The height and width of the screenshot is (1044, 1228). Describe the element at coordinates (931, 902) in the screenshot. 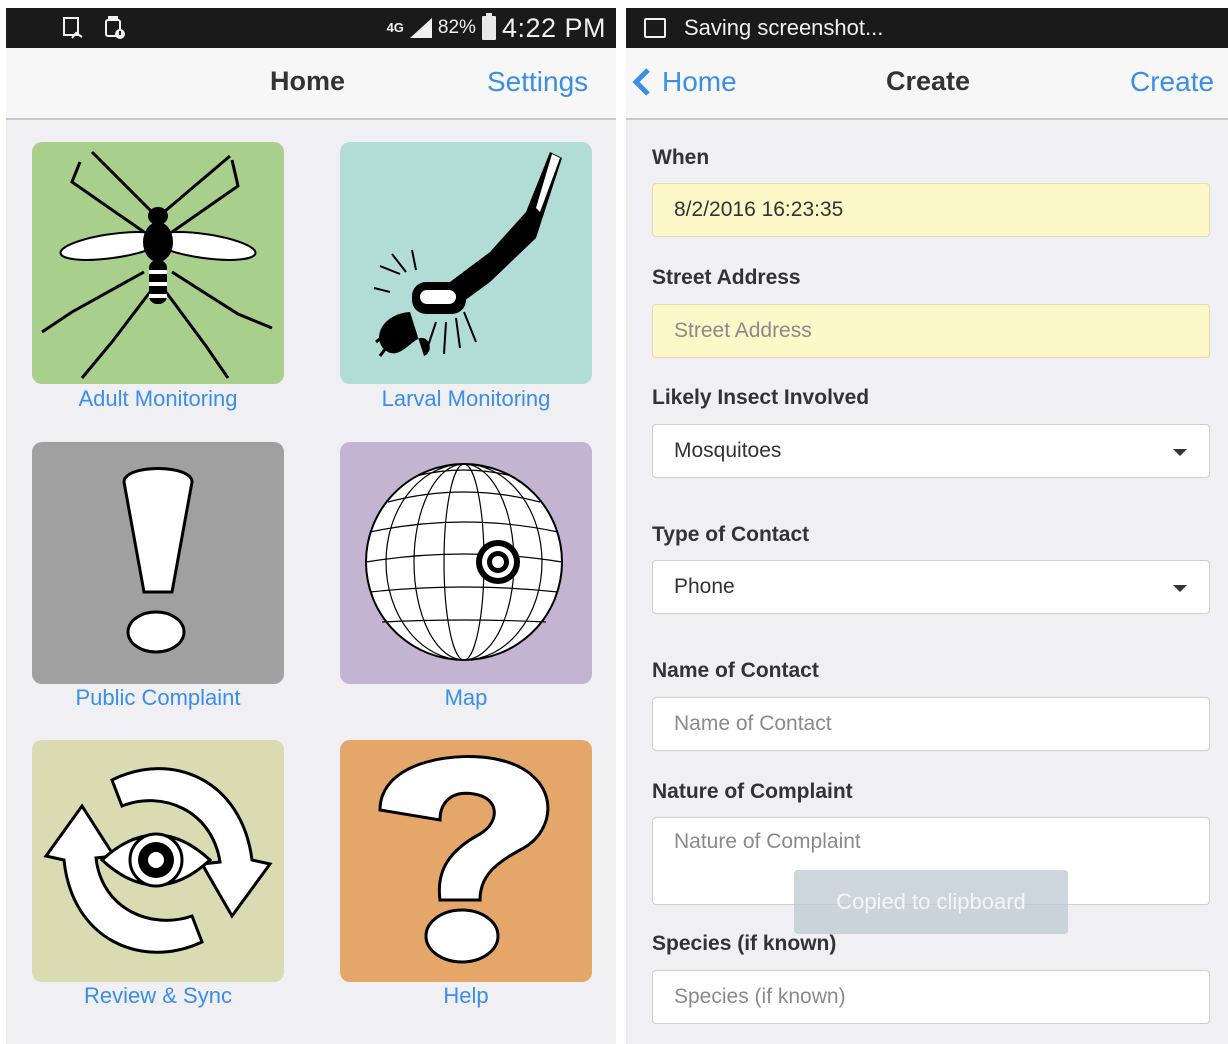

I see `clipboard-toast: Copied to clipboard` at that location.